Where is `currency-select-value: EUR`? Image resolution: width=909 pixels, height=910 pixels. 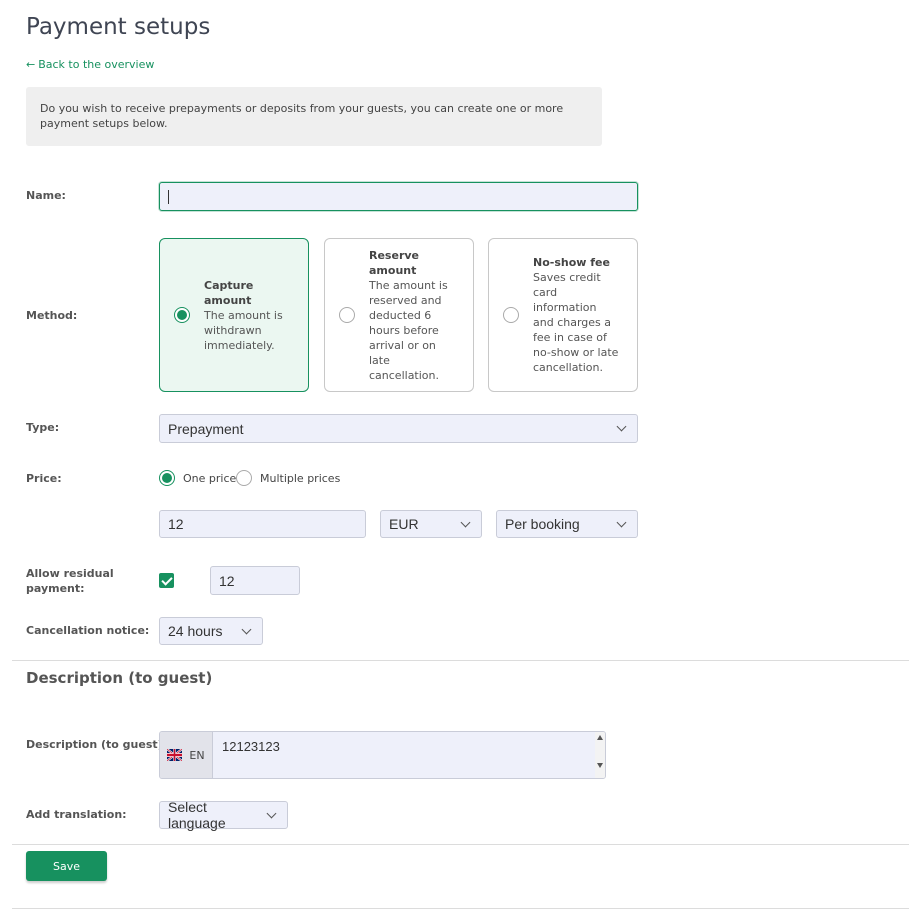 currency-select-value: EUR is located at coordinates (404, 524).